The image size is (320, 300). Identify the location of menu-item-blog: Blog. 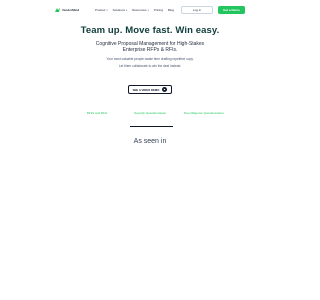
(171, 10).